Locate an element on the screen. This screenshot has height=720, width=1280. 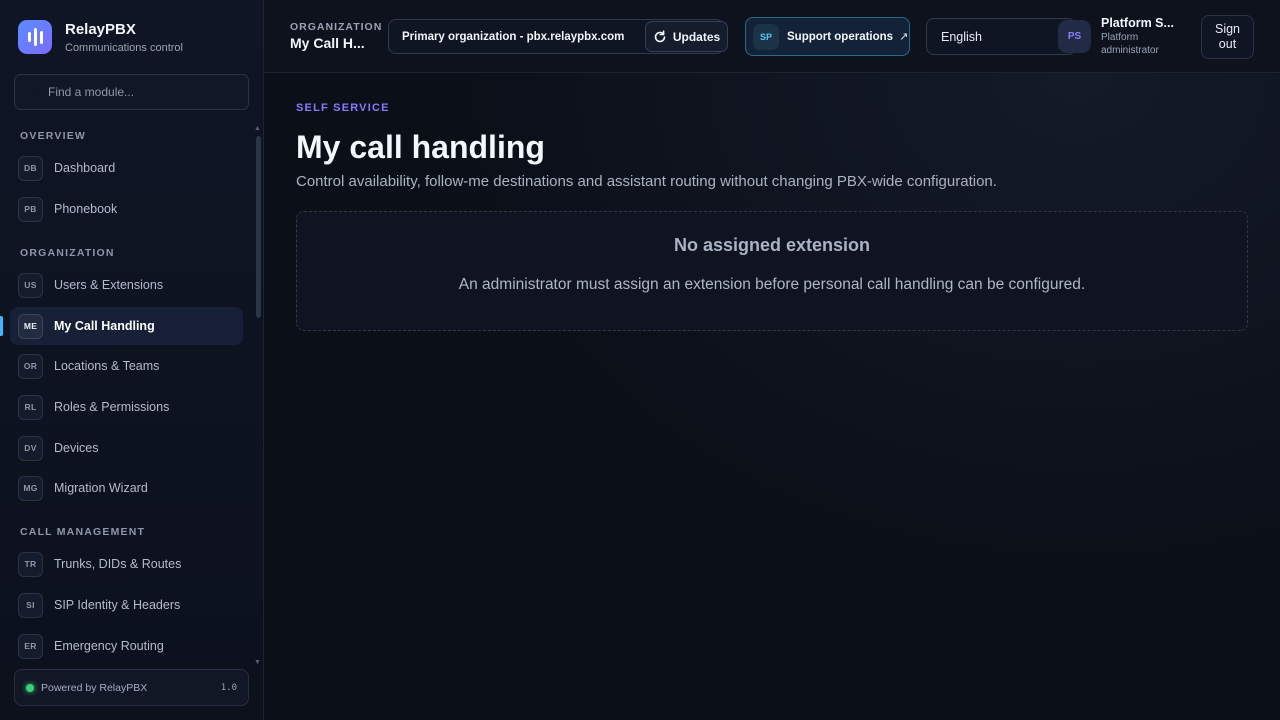
nav-section-overview: OVERVIEW is located at coordinates (53, 136).